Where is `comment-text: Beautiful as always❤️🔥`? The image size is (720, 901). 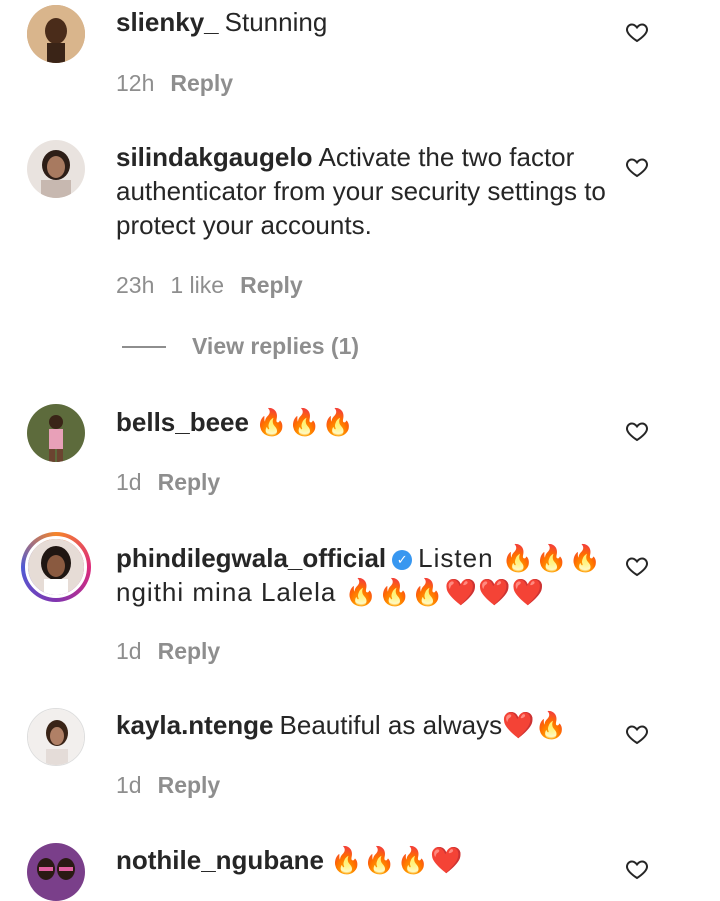 comment-text: Beautiful as always❤️🔥 is located at coordinates (423, 725).